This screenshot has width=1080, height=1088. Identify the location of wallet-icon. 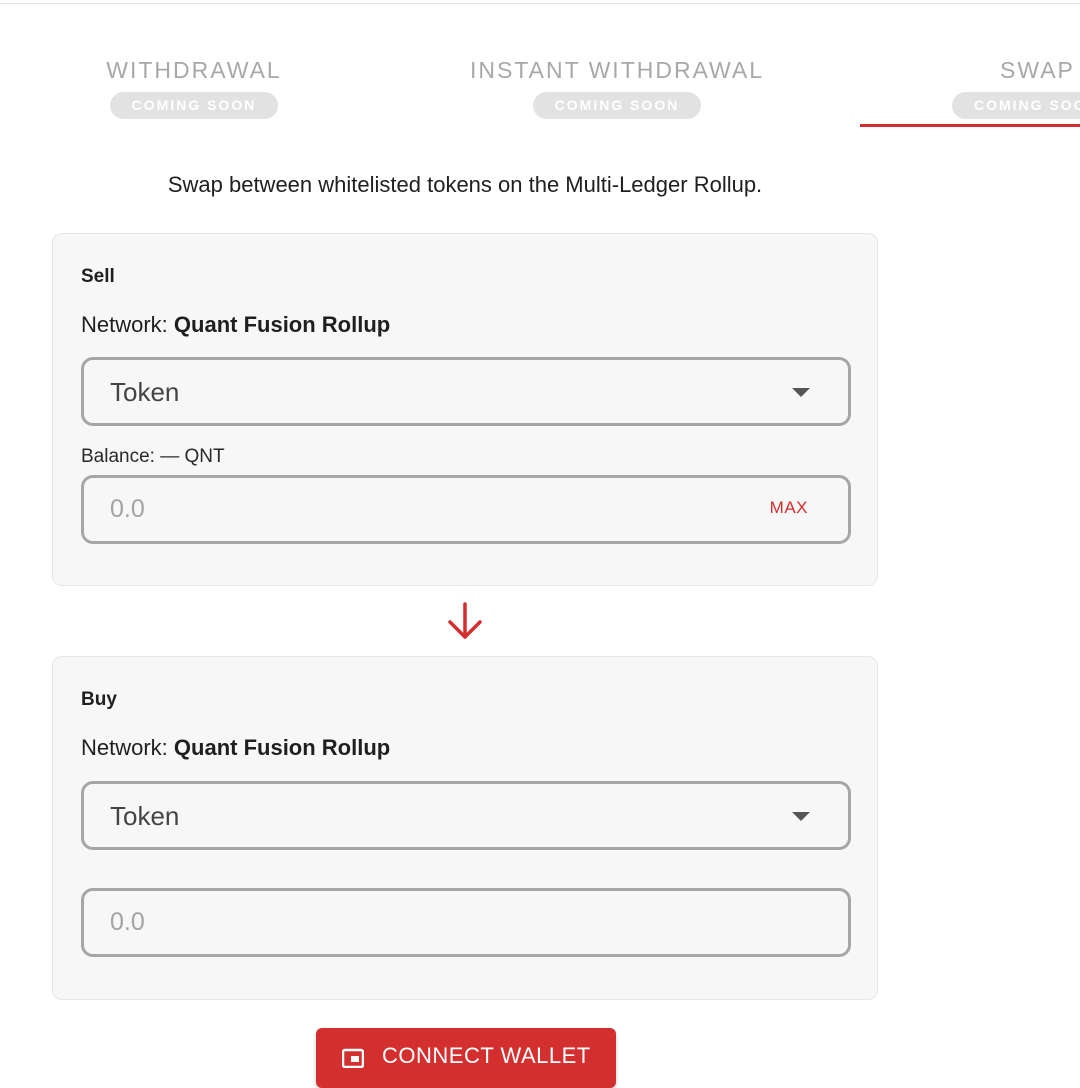
(353, 1058).